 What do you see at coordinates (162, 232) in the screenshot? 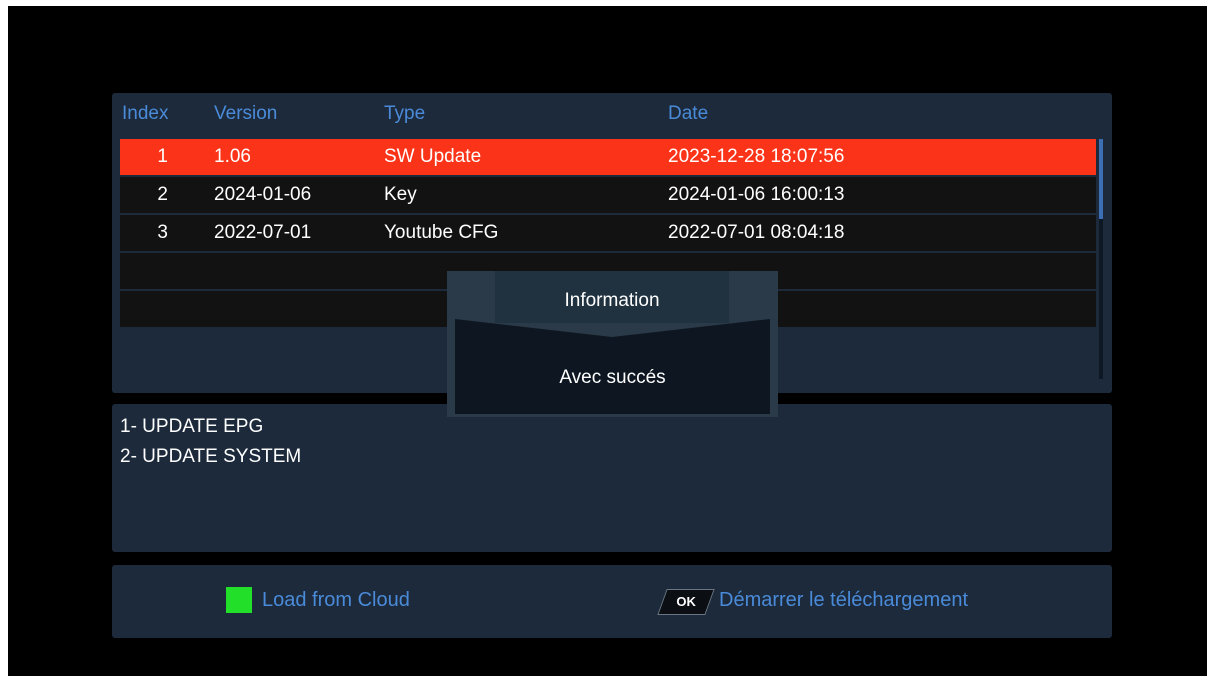
I see `row-index: 3` at bounding box center [162, 232].